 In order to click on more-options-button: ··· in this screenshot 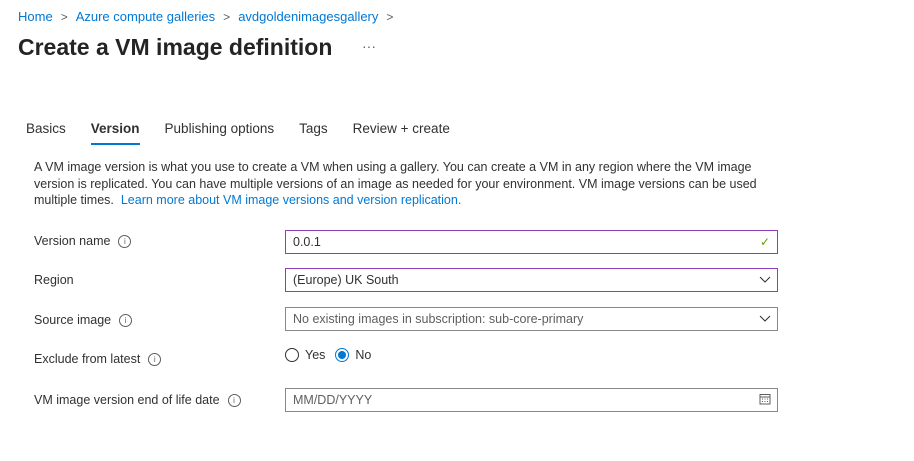, I will do `click(369, 46)`.